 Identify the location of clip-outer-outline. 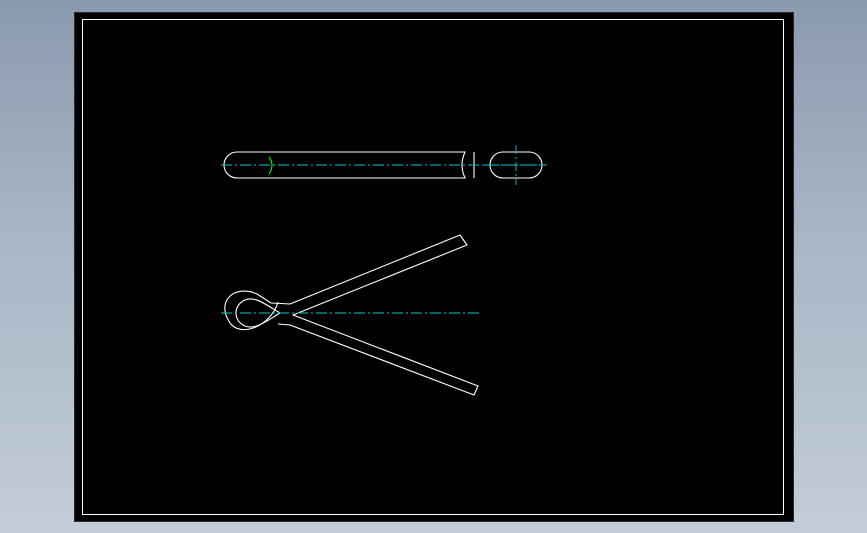
(351, 315).